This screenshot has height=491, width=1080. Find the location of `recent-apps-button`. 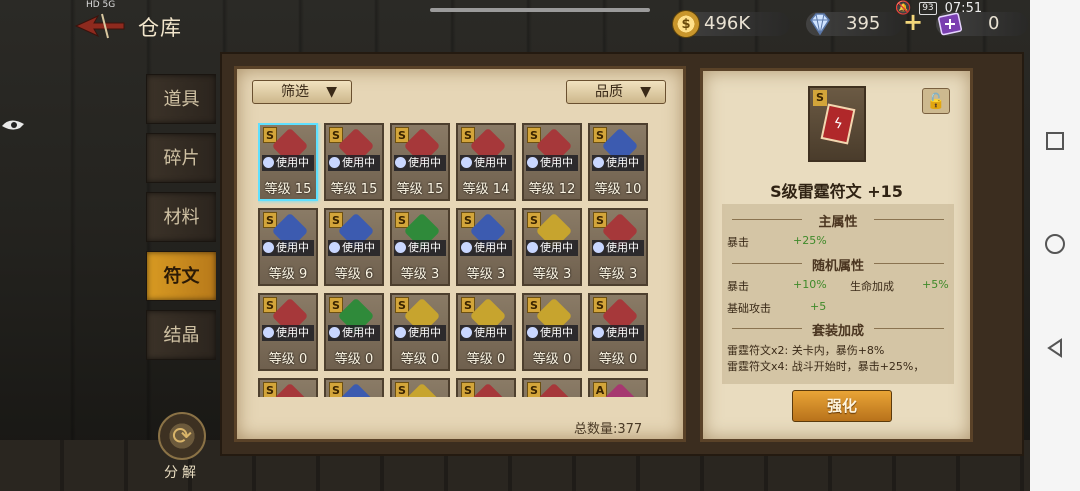

recent-apps-button is located at coordinates (1055, 141).